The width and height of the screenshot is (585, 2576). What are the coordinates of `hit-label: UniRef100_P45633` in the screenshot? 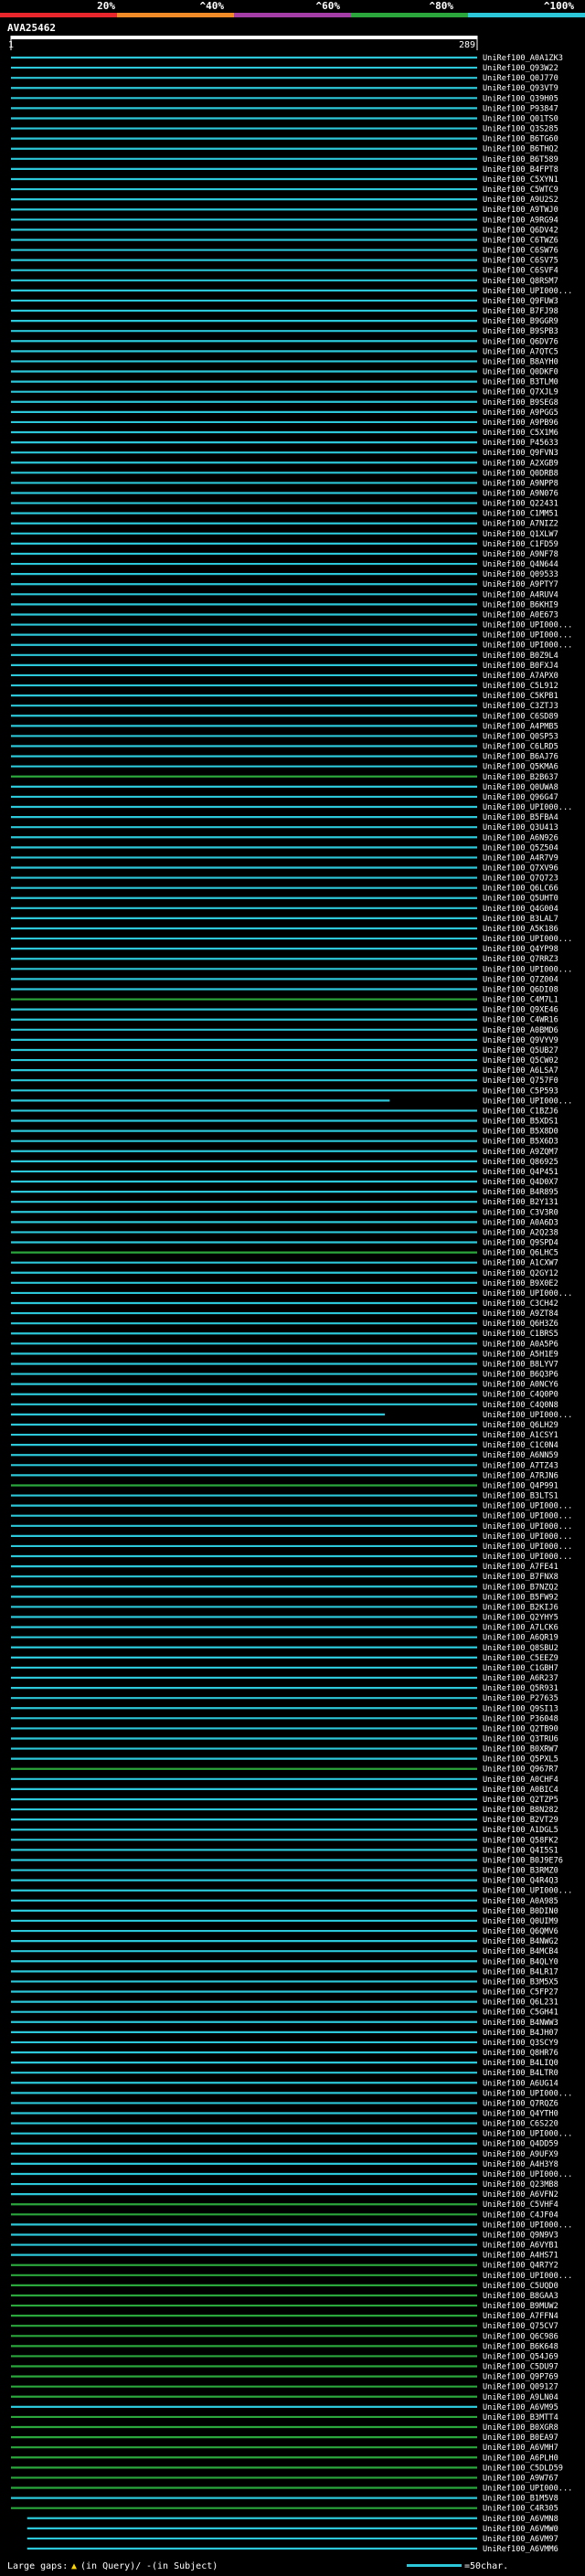 It's located at (520, 443).